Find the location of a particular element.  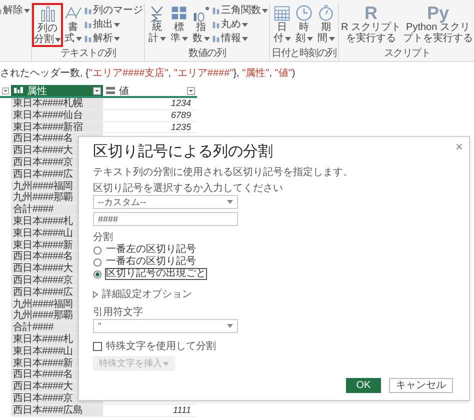

checkbox is located at coordinates (97, 346).